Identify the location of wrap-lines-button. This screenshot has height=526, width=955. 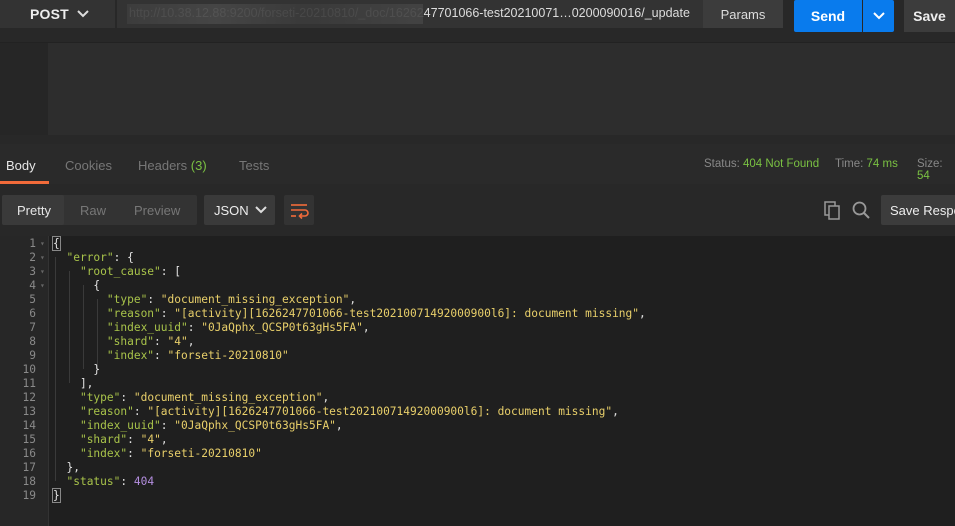
(299, 210).